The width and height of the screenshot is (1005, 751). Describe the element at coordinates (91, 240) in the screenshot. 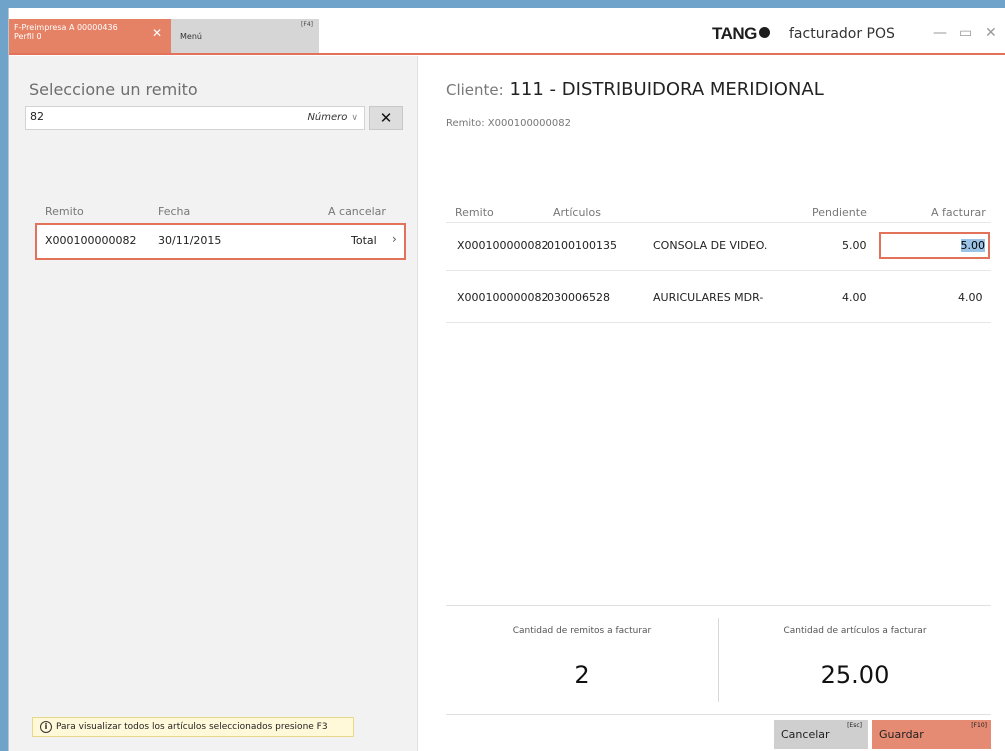

I see `remito-number: X000100000082` at that location.